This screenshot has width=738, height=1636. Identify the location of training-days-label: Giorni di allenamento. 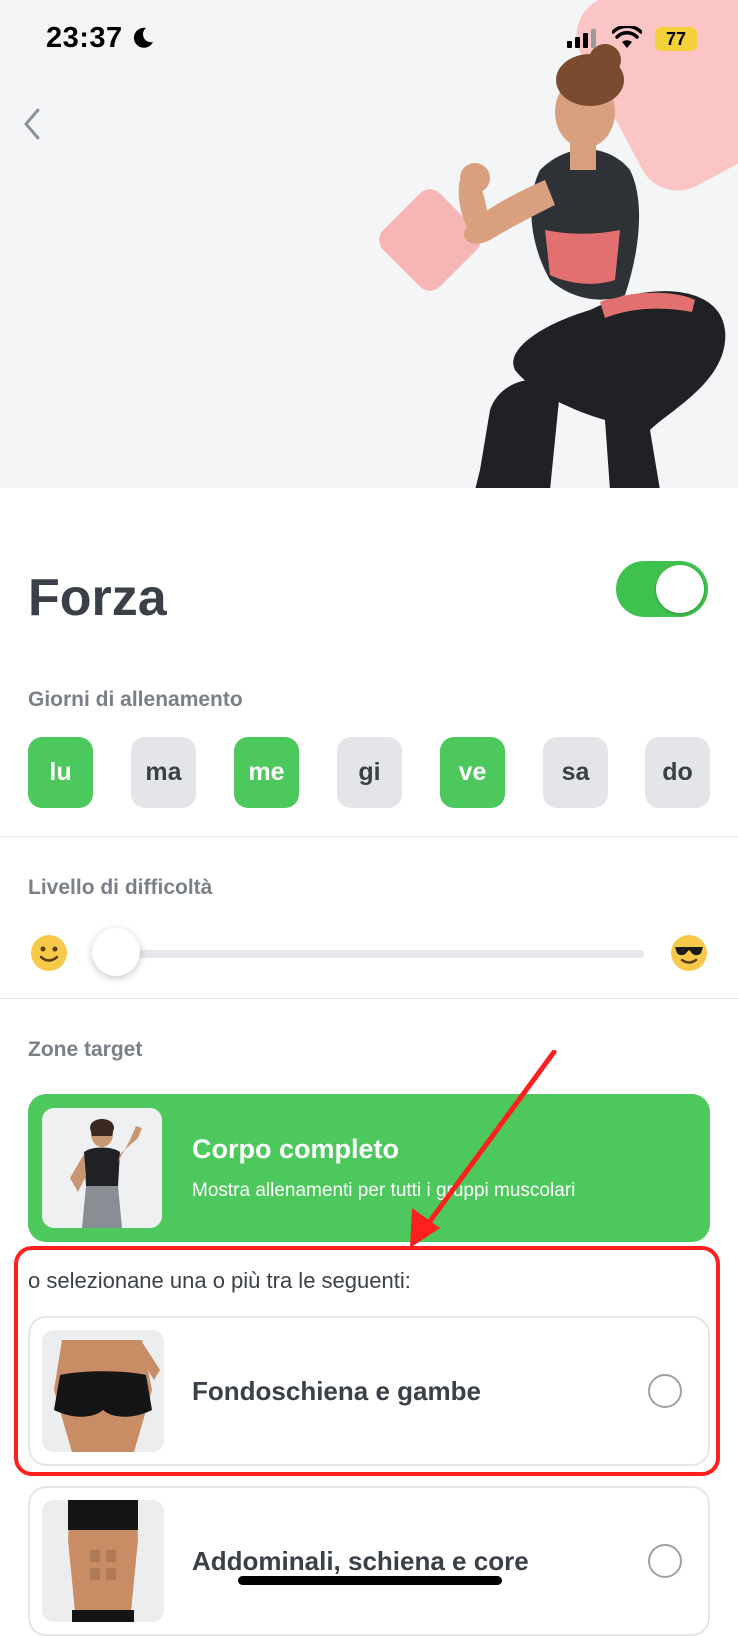
(135, 699).